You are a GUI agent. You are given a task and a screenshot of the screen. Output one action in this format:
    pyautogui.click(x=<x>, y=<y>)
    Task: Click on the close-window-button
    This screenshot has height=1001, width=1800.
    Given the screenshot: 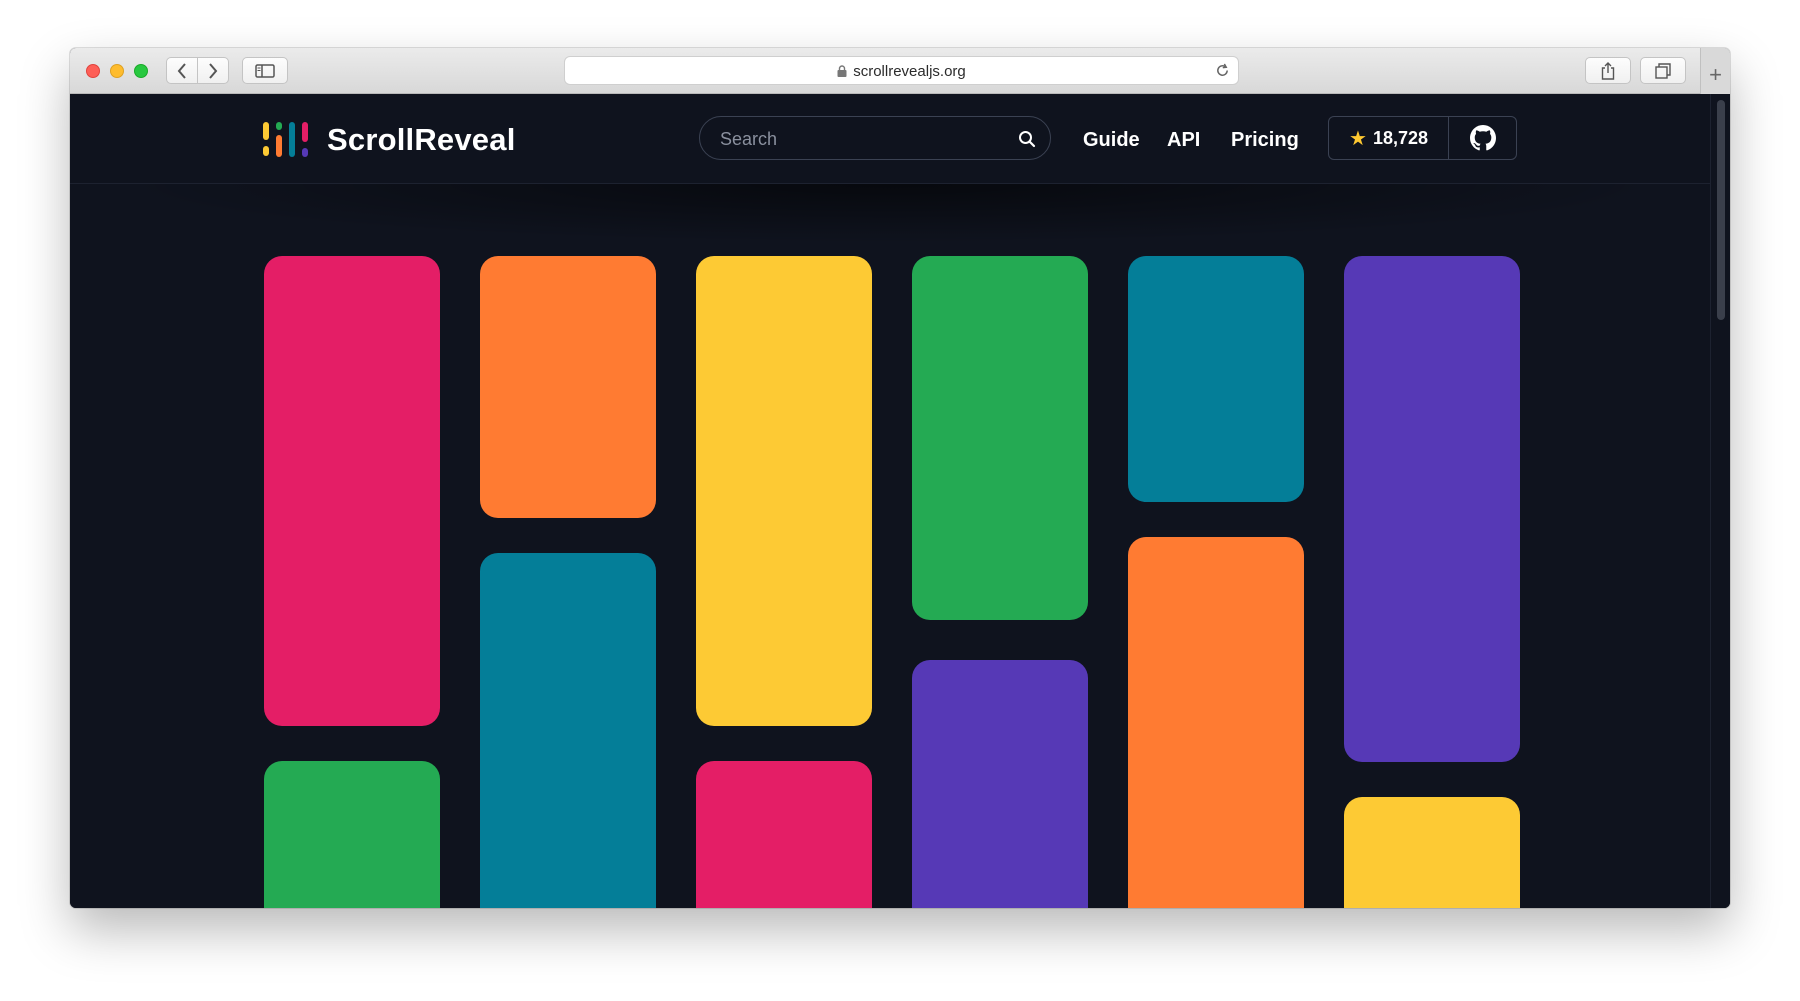 What is the action you would take?
    pyautogui.click(x=93, y=71)
    